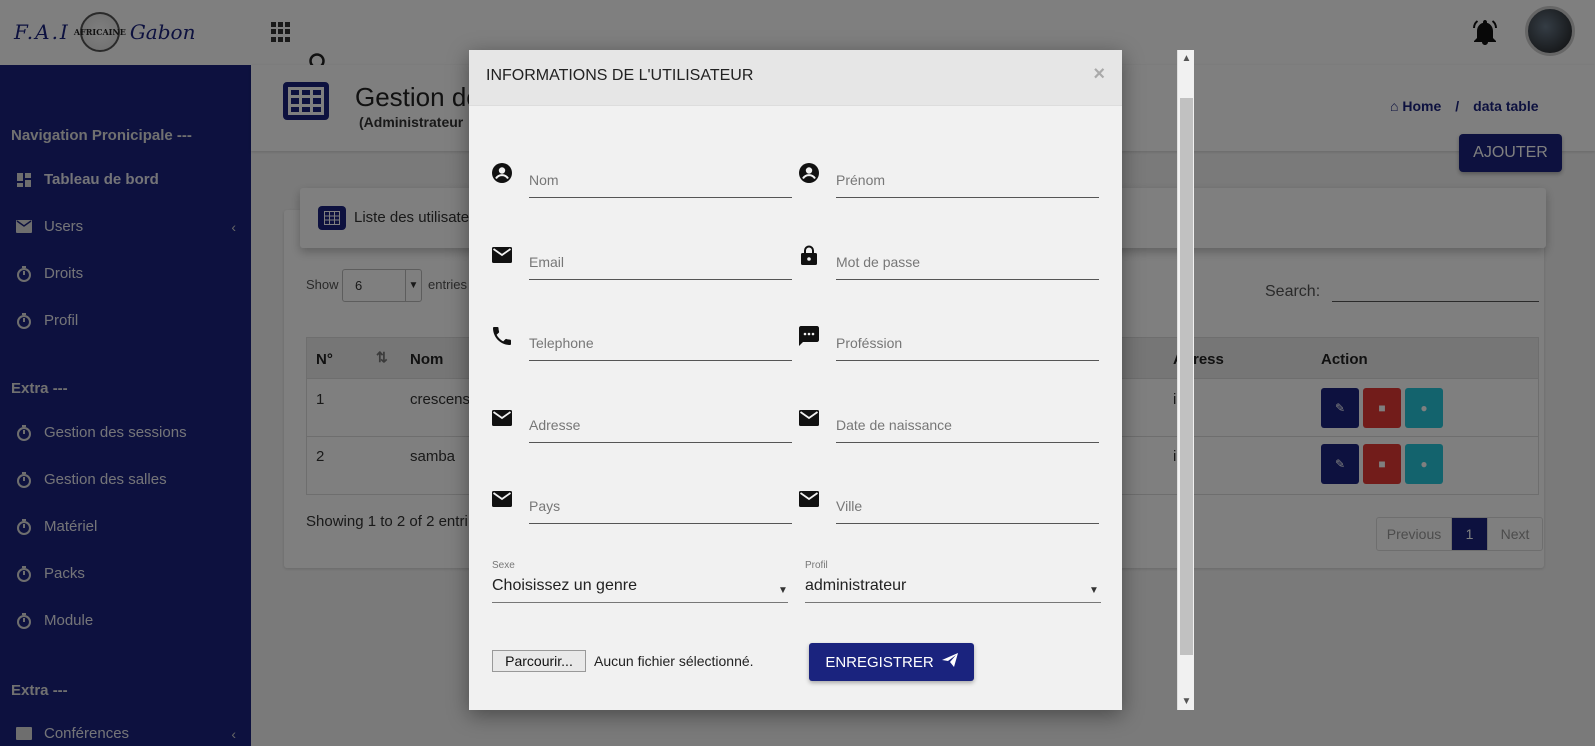 Image resolution: width=1595 pixels, height=746 pixels. I want to click on close-icon: ×, so click(1099, 74).